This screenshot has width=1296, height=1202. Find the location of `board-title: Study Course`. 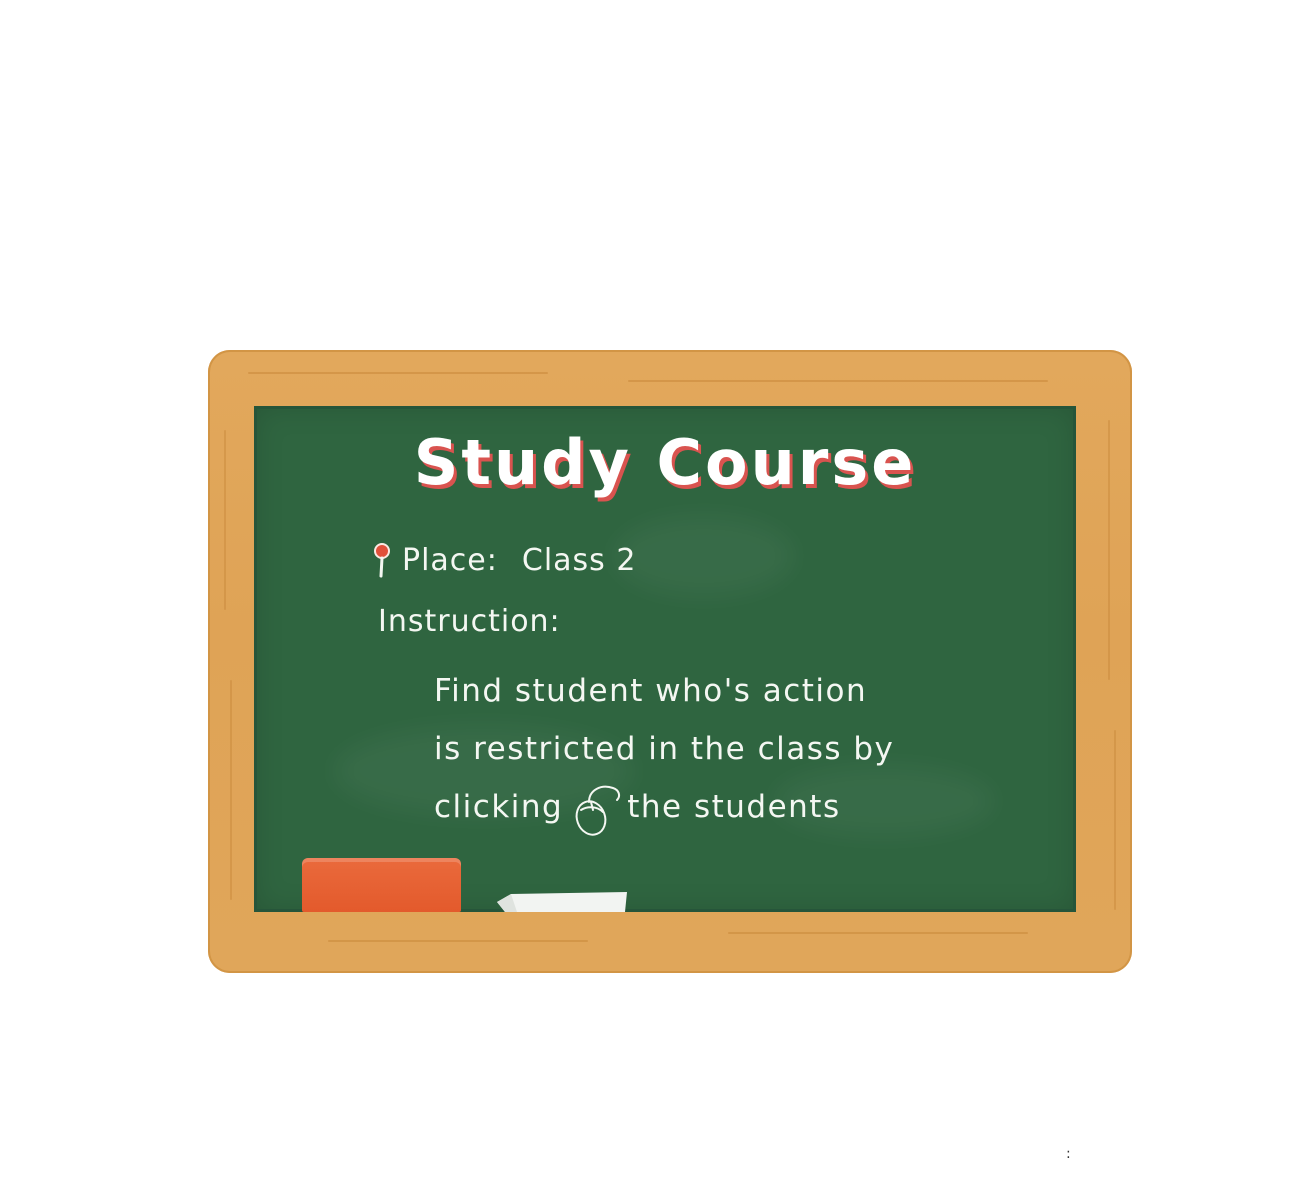

board-title: Study Course is located at coordinates (665, 462).